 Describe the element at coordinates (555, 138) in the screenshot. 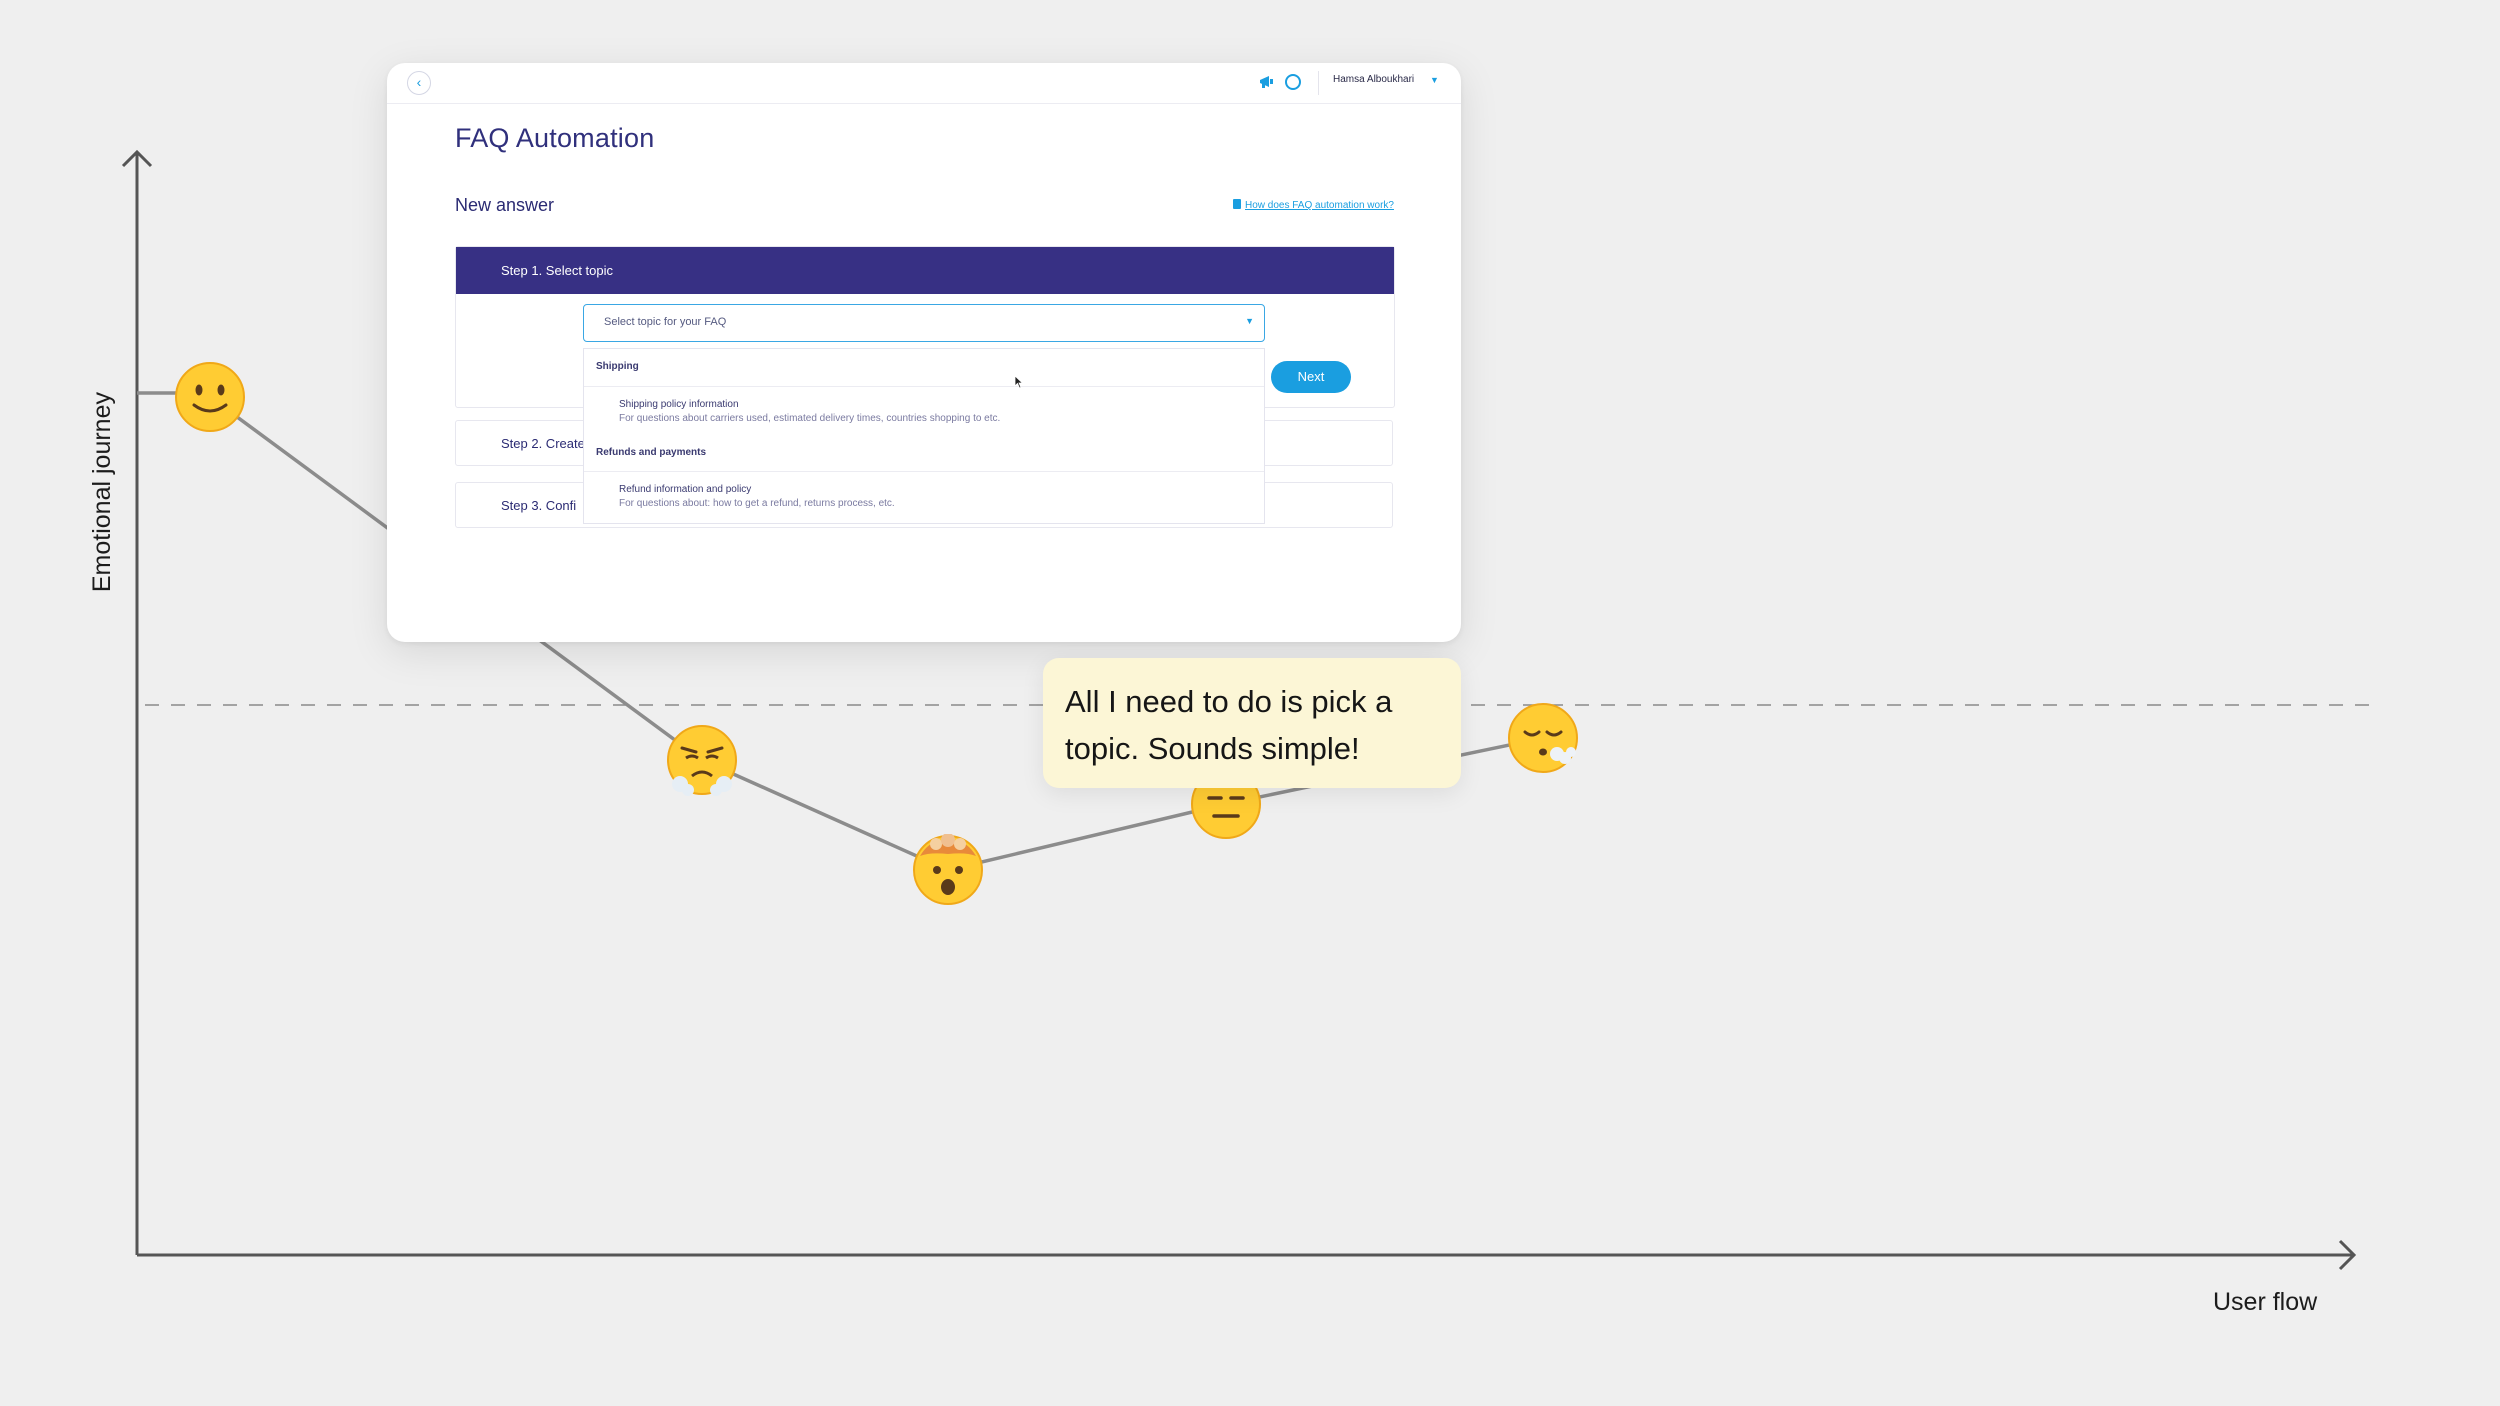

I see `page-title: FAQ Automation` at that location.